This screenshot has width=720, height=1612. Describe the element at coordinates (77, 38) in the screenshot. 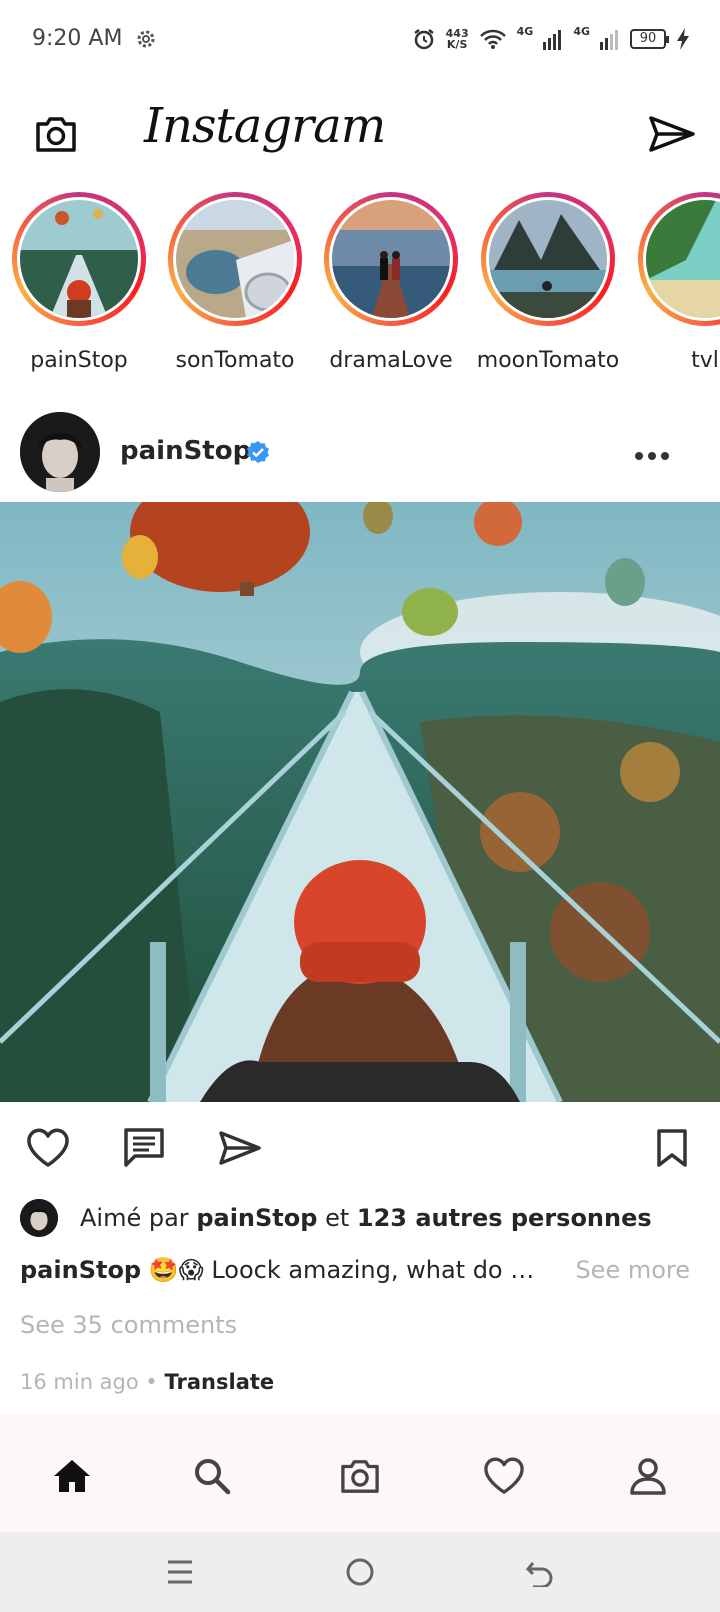

I see `status-time: 9:20 AM` at that location.